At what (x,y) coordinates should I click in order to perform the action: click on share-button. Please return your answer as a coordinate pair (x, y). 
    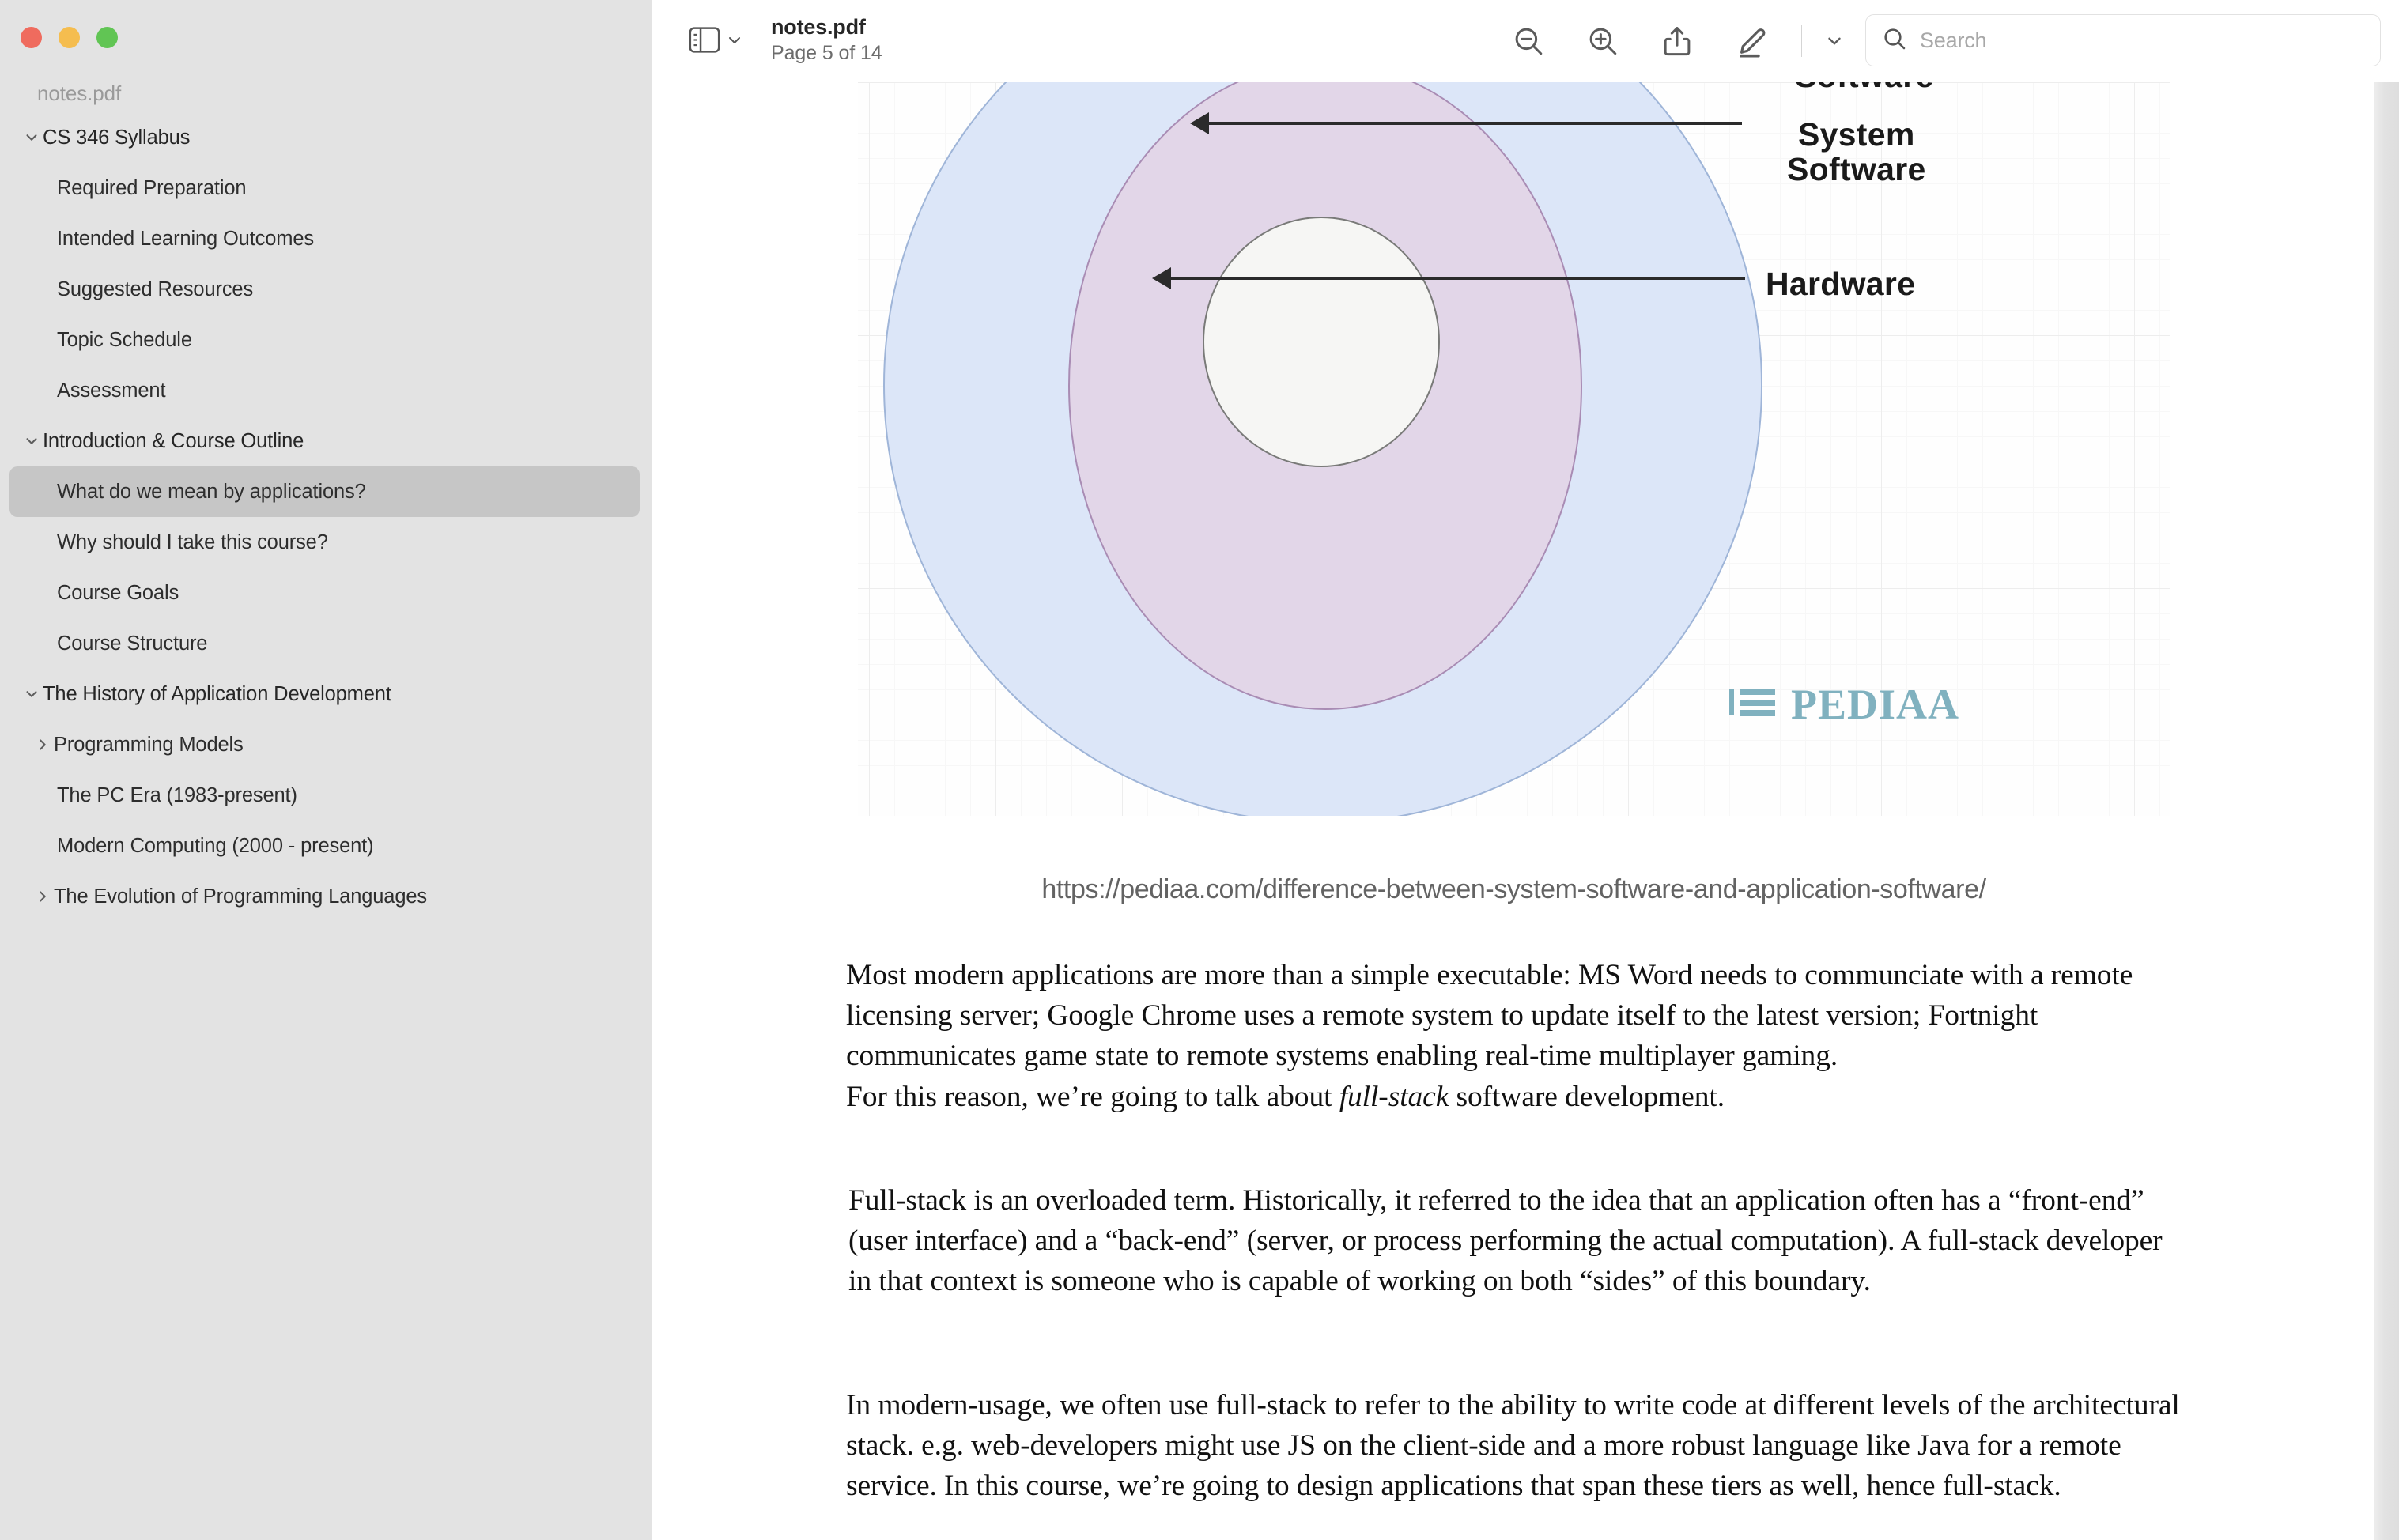
    Looking at the image, I should click on (1677, 41).